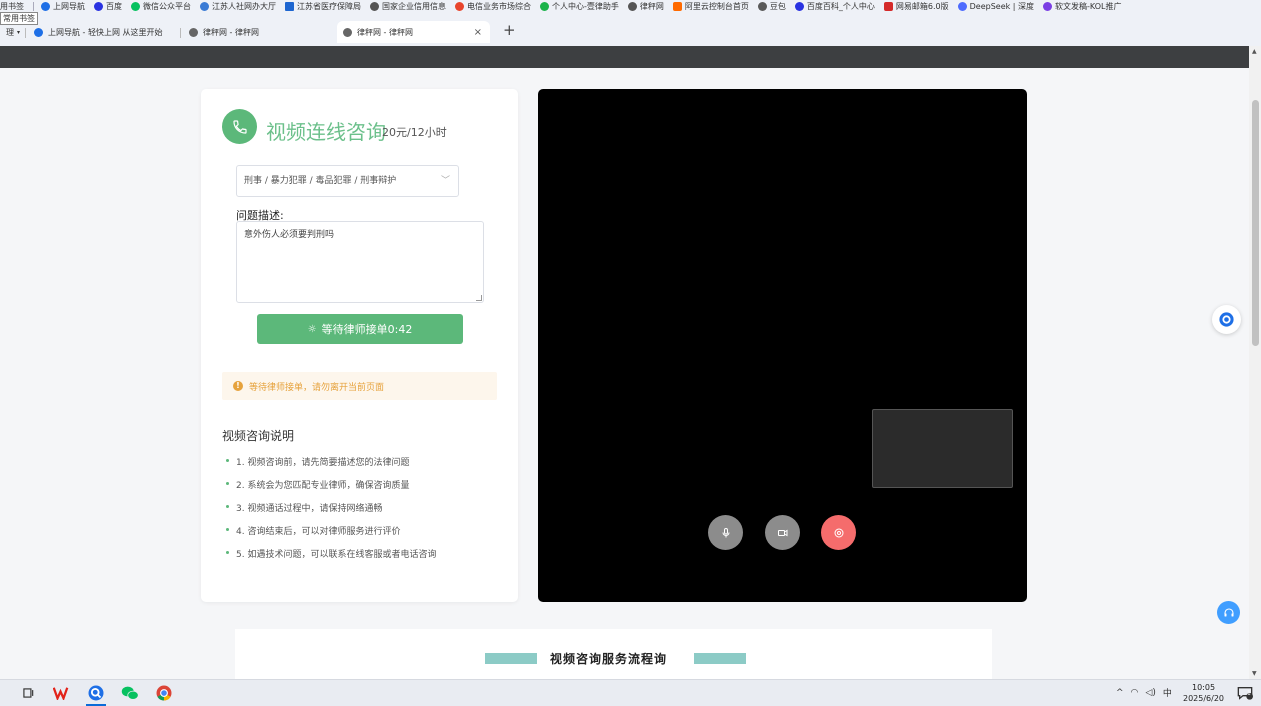 Image resolution: width=1261 pixels, height=706 pixels. Describe the element at coordinates (360, 262) in the screenshot. I see `question-textarea: 意外伤人必须要判刑吗` at that location.